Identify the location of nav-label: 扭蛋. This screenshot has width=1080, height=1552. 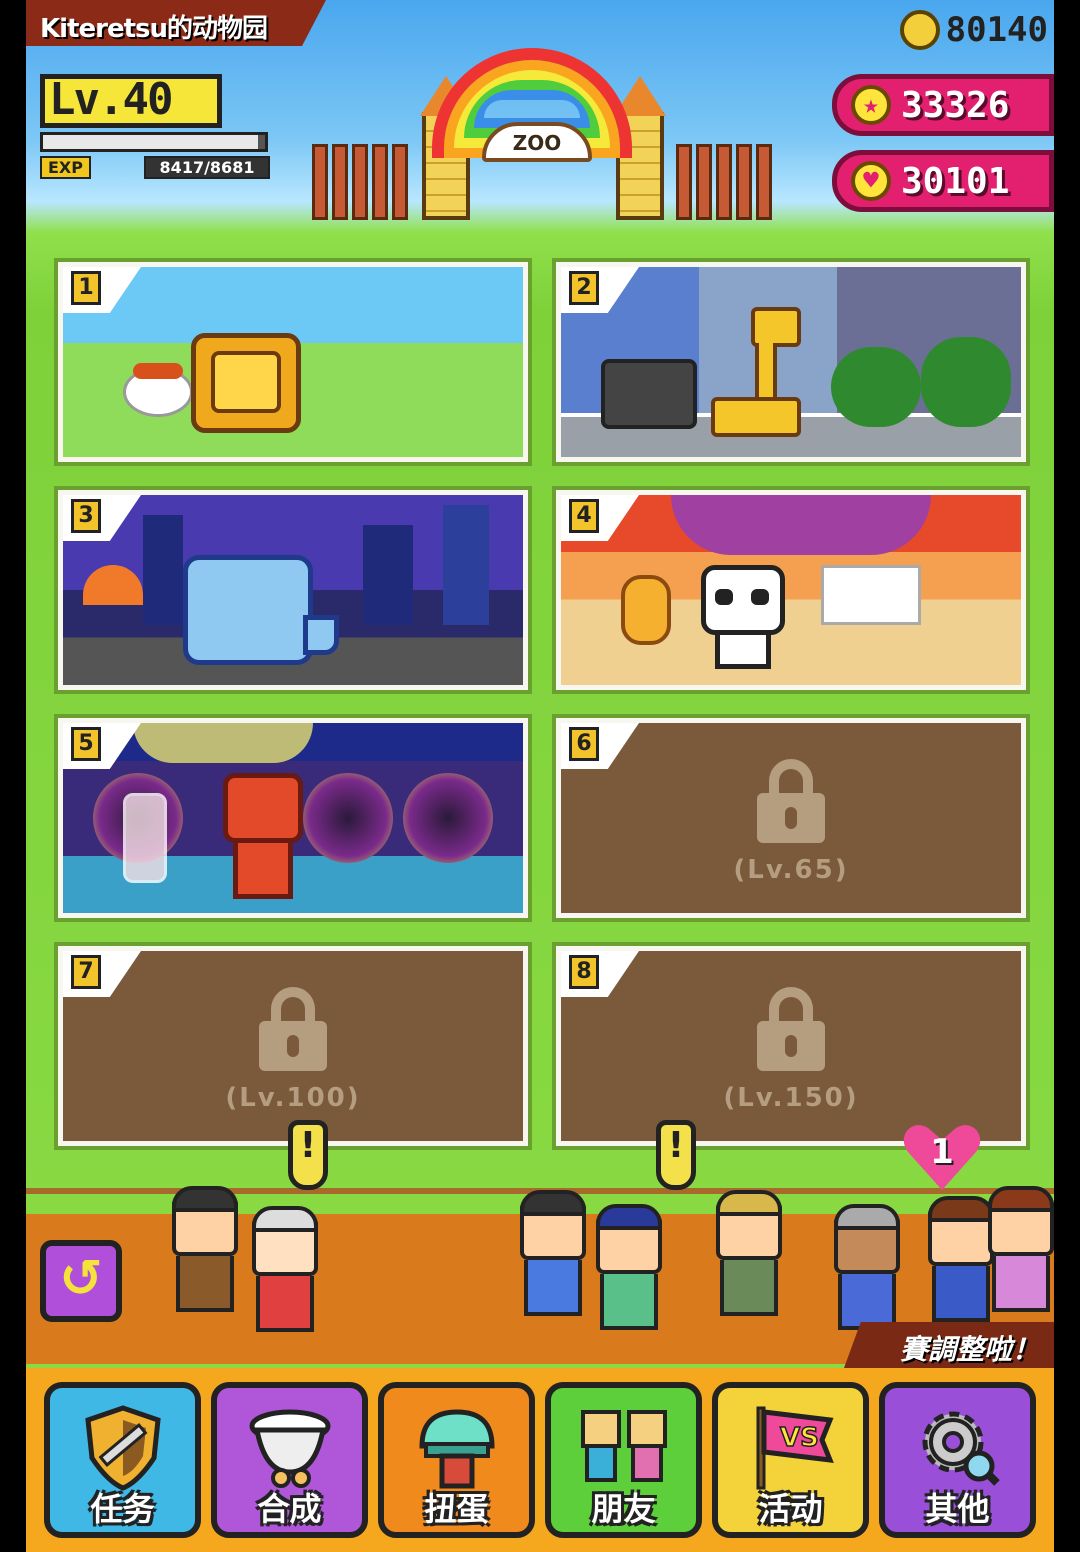
(456, 1509).